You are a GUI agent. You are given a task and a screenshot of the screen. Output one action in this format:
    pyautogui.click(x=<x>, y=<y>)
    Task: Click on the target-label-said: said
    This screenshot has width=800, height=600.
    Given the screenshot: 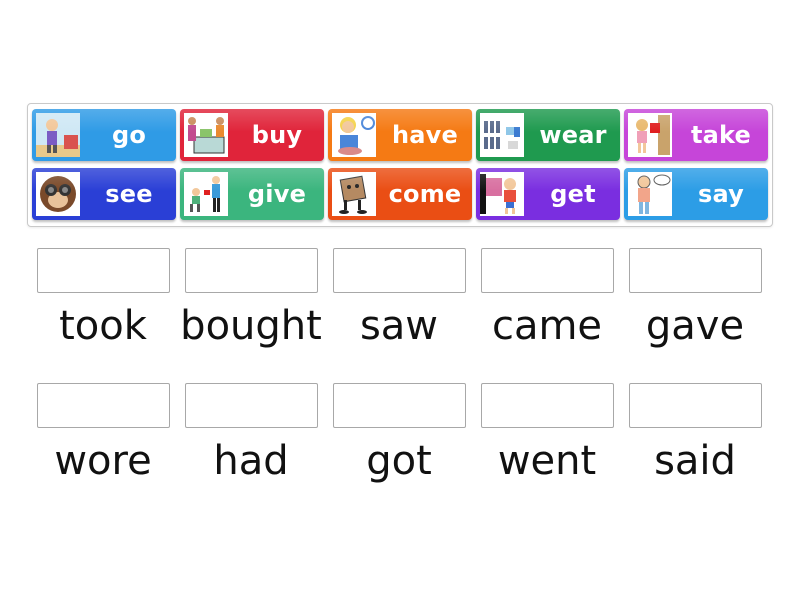 What is the action you would take?
    pyautogui.click(x=695, y=461)
    